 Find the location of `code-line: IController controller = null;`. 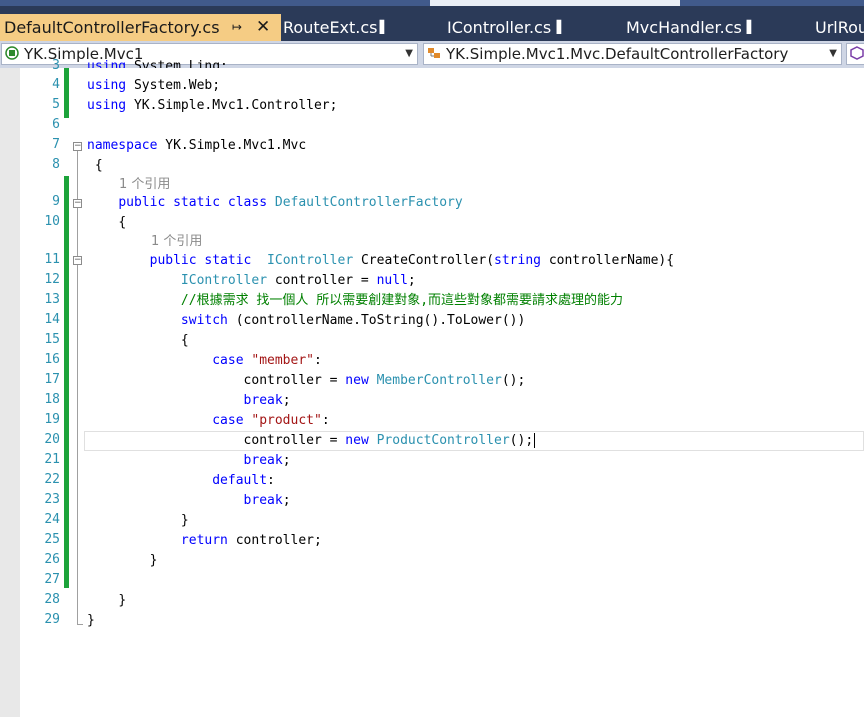

code-line: IController controller = null; is located at coordinates (298, 280).